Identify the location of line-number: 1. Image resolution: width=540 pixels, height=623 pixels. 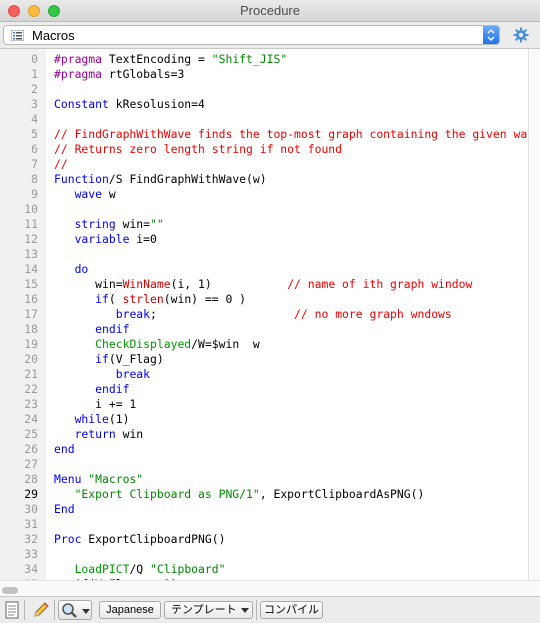
(34, 74).